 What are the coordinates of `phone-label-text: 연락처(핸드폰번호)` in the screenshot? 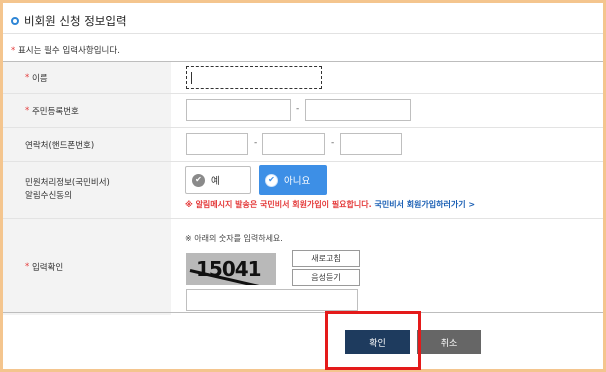 It's located at (60, 145).